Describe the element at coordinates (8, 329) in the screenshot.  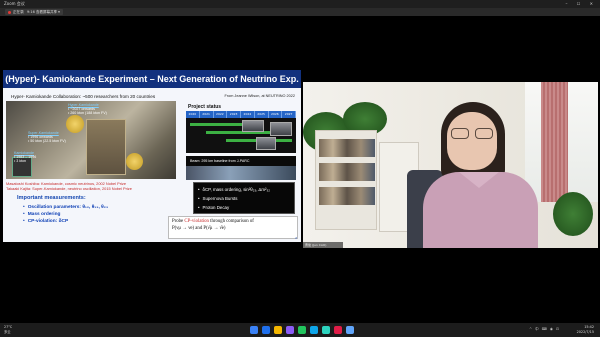
I see `weather-widget: 27°C 多云` at that location.